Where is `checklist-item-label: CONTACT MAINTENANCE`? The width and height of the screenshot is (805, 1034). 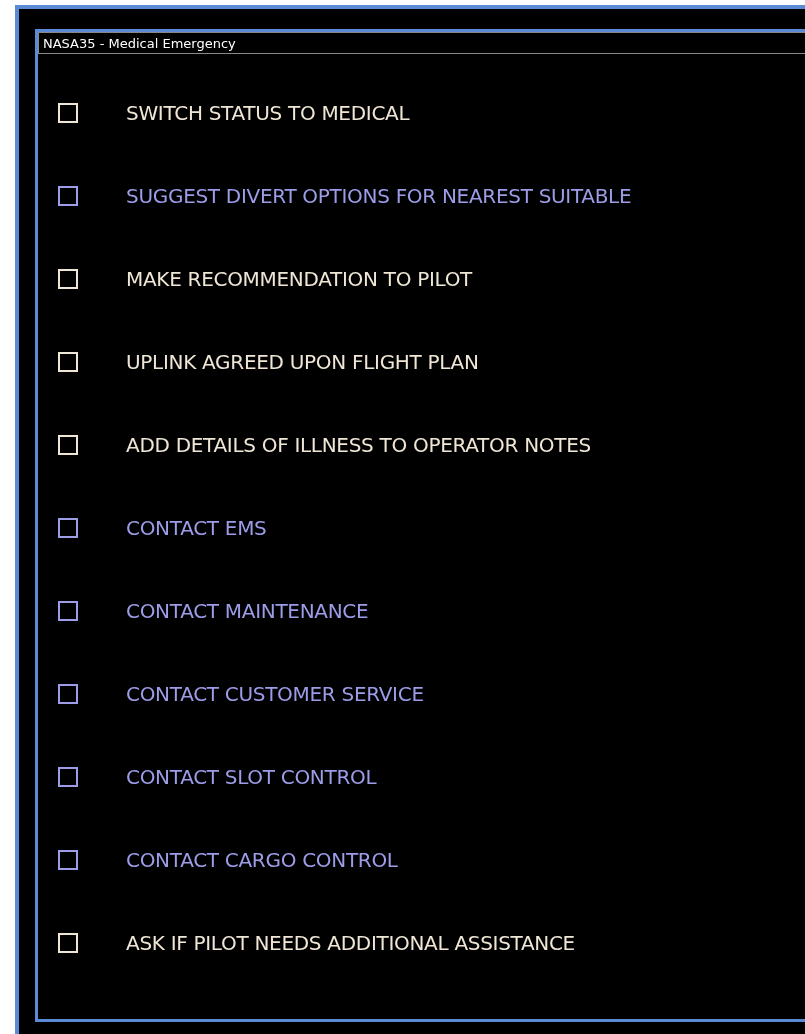 checklist-item-label: CONTACT MAINTENANCE is located at coordinates (247, 610).